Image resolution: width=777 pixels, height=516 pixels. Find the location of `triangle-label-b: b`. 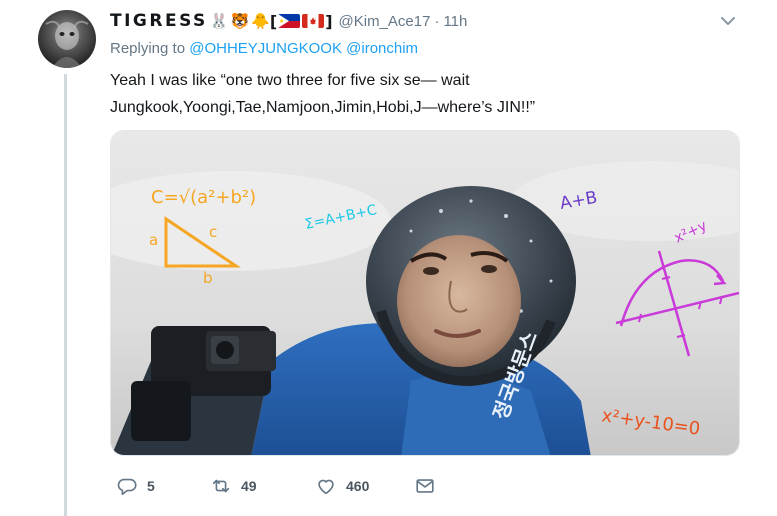

triangle-label-b: b is located at coordinates (208, 278).